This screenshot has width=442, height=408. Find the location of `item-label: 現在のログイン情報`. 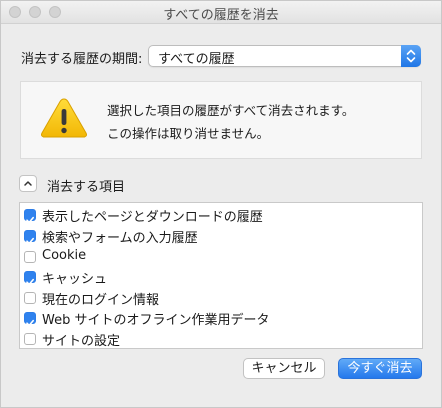

item-label: 現在のログイン情報 is located at coordinates (101, 300).